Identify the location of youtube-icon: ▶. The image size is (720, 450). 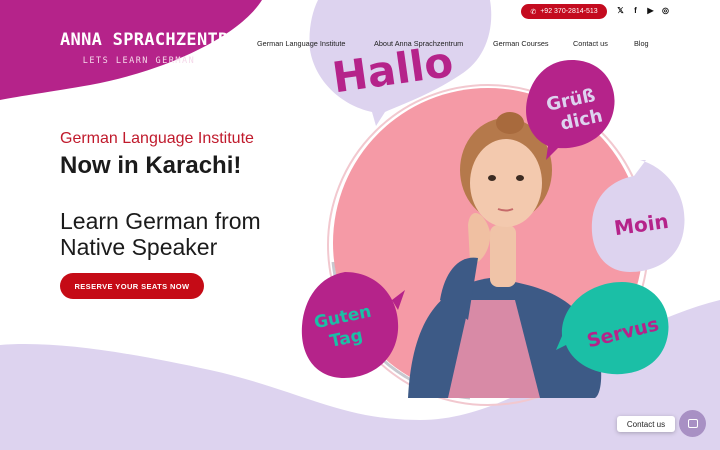
(650, 10).